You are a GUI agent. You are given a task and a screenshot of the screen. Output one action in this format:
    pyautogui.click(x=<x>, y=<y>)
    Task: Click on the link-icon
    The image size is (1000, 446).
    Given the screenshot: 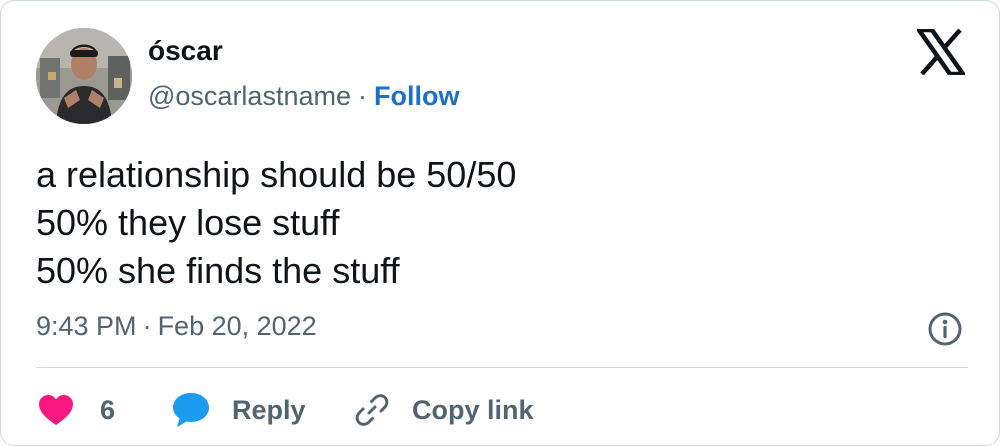 What is the action you would take?
    pyautogui.click(x=372, y=410)
    